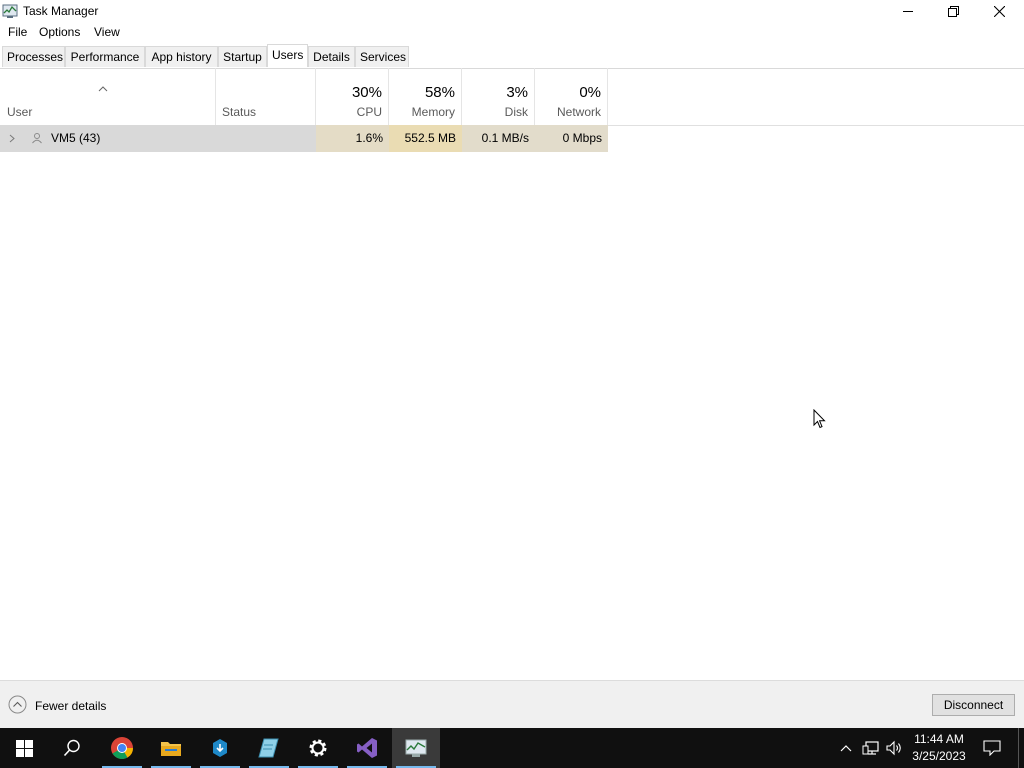 This screenshot has height=768, width=1024. What do you see at coordinates (416, 748) in the screenshot?
I see `task-manager-taskbar-icon` at bounding box center [416, 748].